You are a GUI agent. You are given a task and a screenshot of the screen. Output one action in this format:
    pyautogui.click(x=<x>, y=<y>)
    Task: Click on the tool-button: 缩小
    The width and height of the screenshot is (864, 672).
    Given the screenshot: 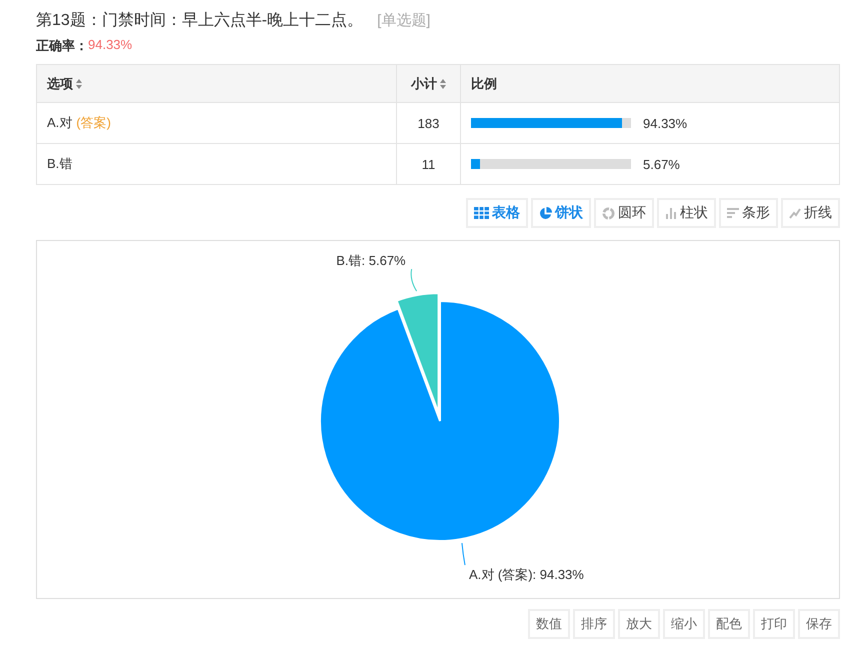 What is the action you would take?
    pyautogui.click(x=684, y=624)
    